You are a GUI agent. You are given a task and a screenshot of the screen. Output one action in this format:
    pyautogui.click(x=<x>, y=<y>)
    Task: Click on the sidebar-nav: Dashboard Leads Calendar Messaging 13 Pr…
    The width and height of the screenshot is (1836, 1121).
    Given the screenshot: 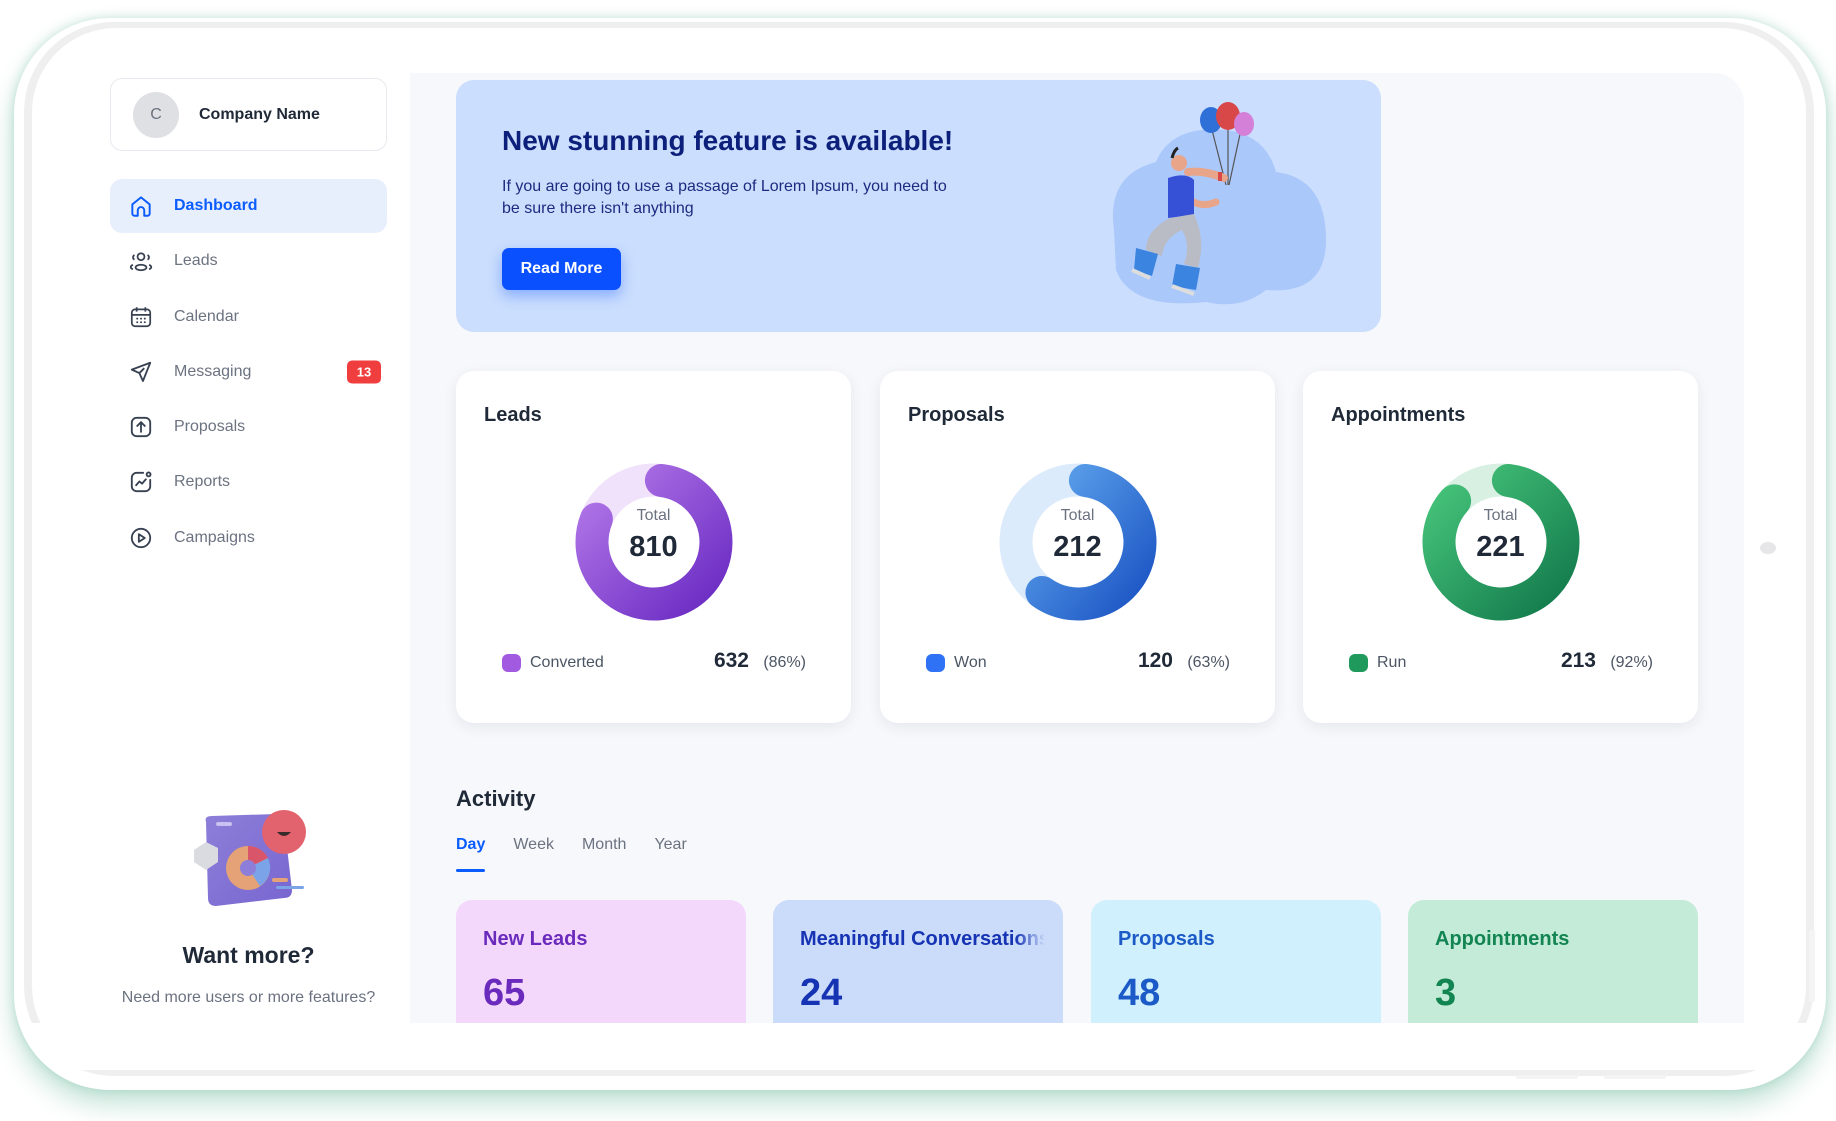 What is the action you would take?
    pyautogui.click(x=248, y=372)
    